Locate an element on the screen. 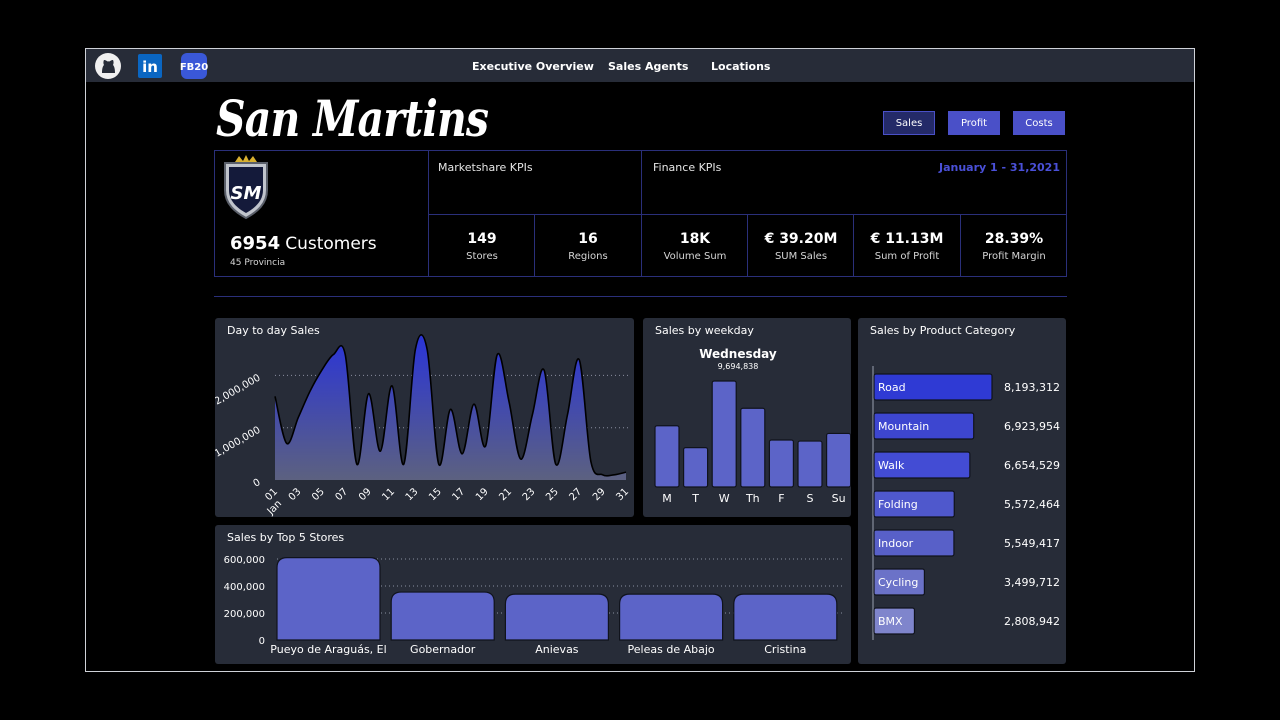 This screenshot has height=720, width=1280. kpi-regions-value: 16 is located at coordinates (588, 239).